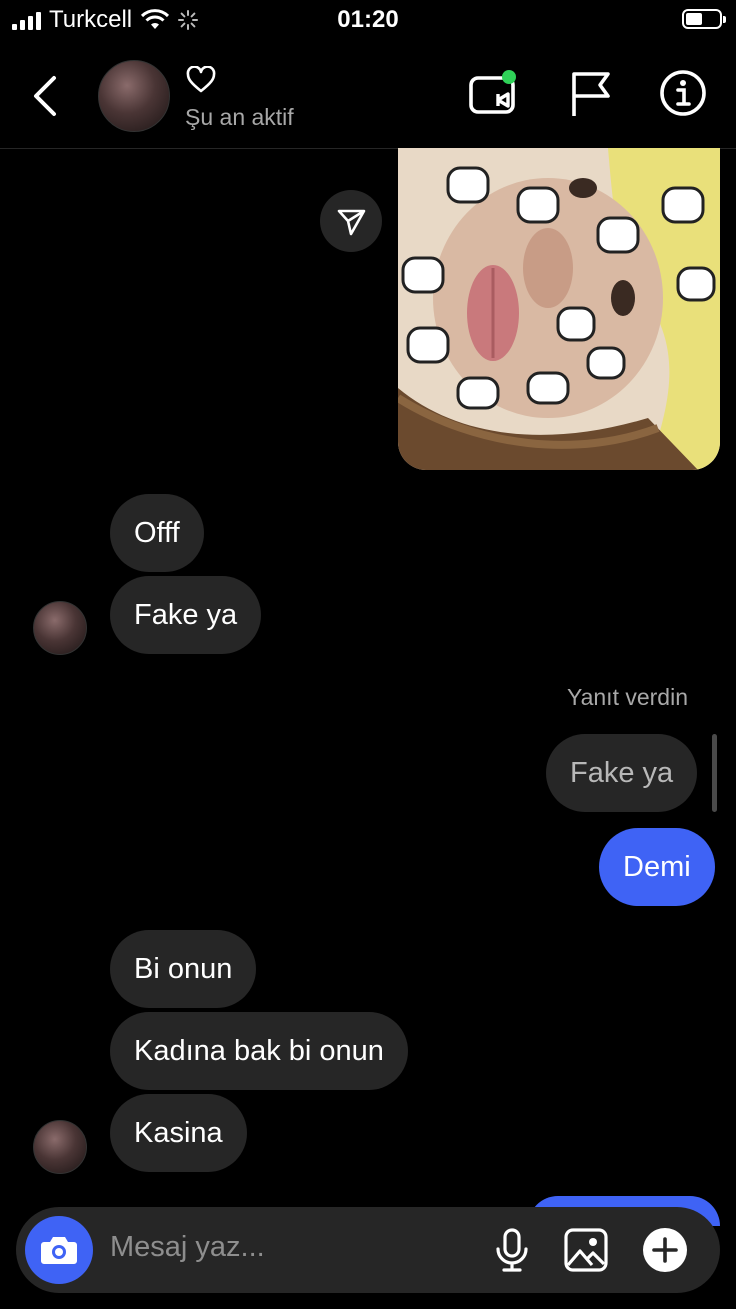 The height and width of the screenshot is (1309, 736). I want to click on battery-icon, so click(704, 19).